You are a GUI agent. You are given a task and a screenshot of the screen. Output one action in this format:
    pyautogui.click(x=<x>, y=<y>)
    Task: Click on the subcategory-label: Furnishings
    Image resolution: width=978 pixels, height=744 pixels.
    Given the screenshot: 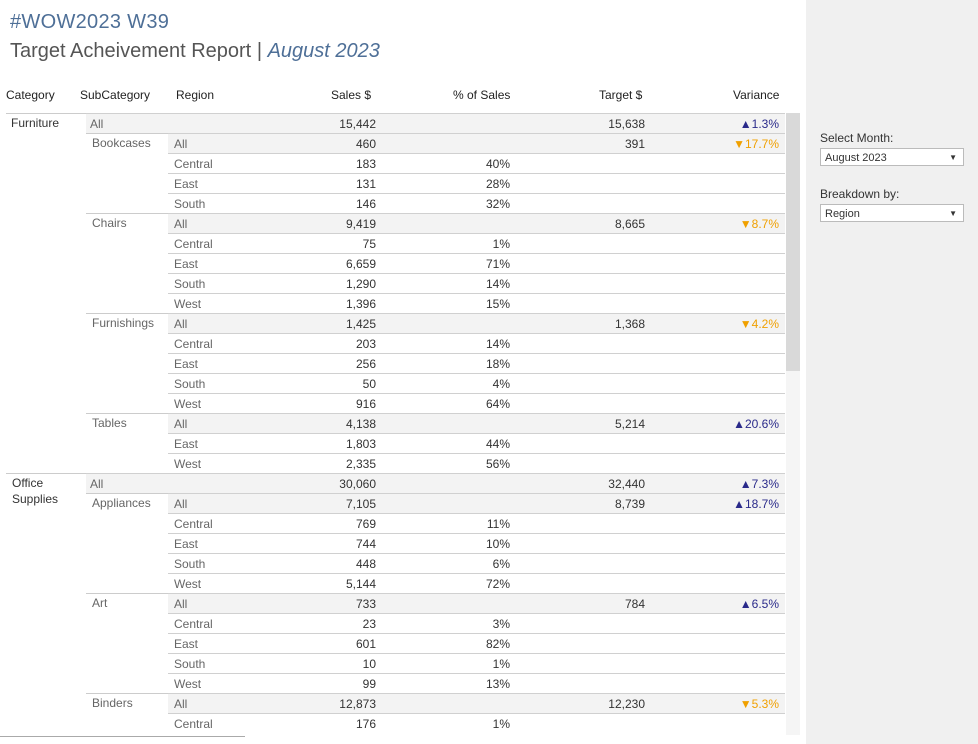 What is the action you would take?
    pyautogui.click(x=123, y=323)
    